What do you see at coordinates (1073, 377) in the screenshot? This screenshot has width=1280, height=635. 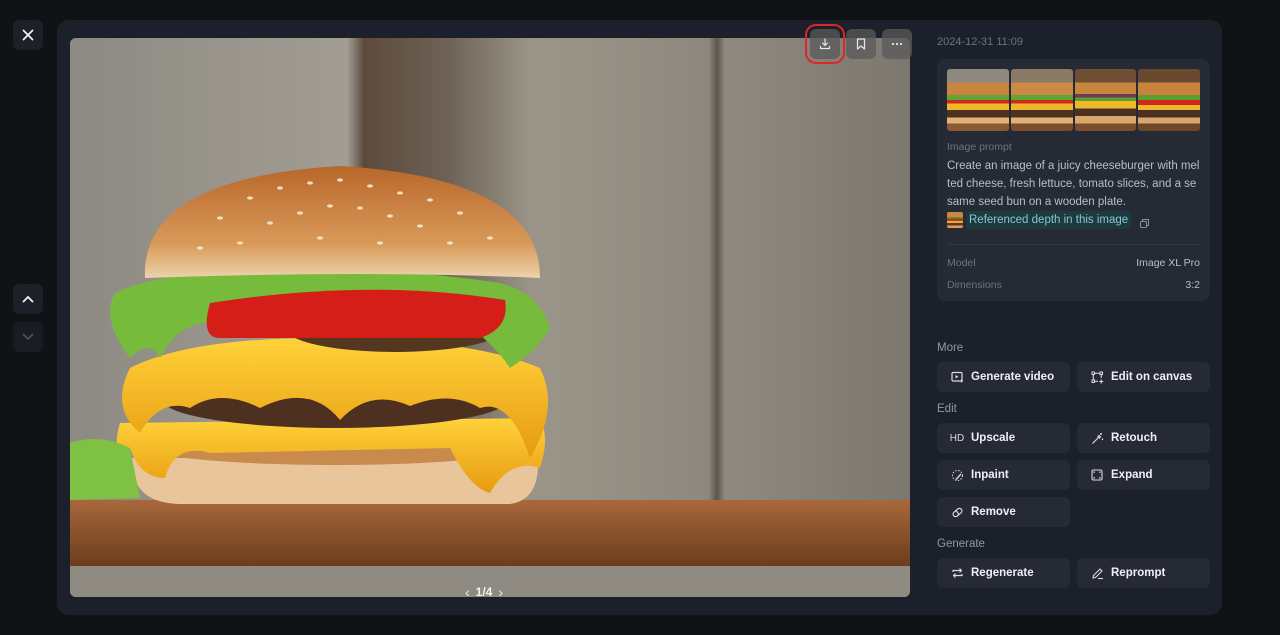 I see `more-buttons: Generate video Edit on canvas` at bounding box center [1073, 377].